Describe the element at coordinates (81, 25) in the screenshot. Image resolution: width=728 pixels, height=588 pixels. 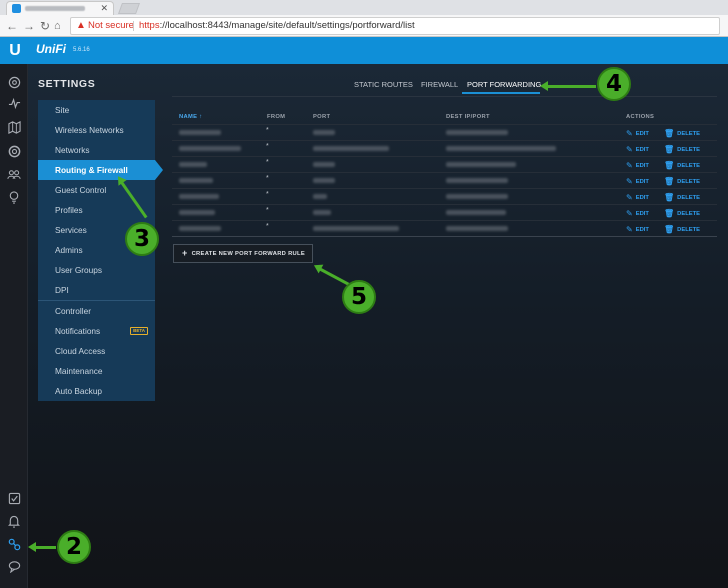
I see `warning-icon: ▲` at that location.